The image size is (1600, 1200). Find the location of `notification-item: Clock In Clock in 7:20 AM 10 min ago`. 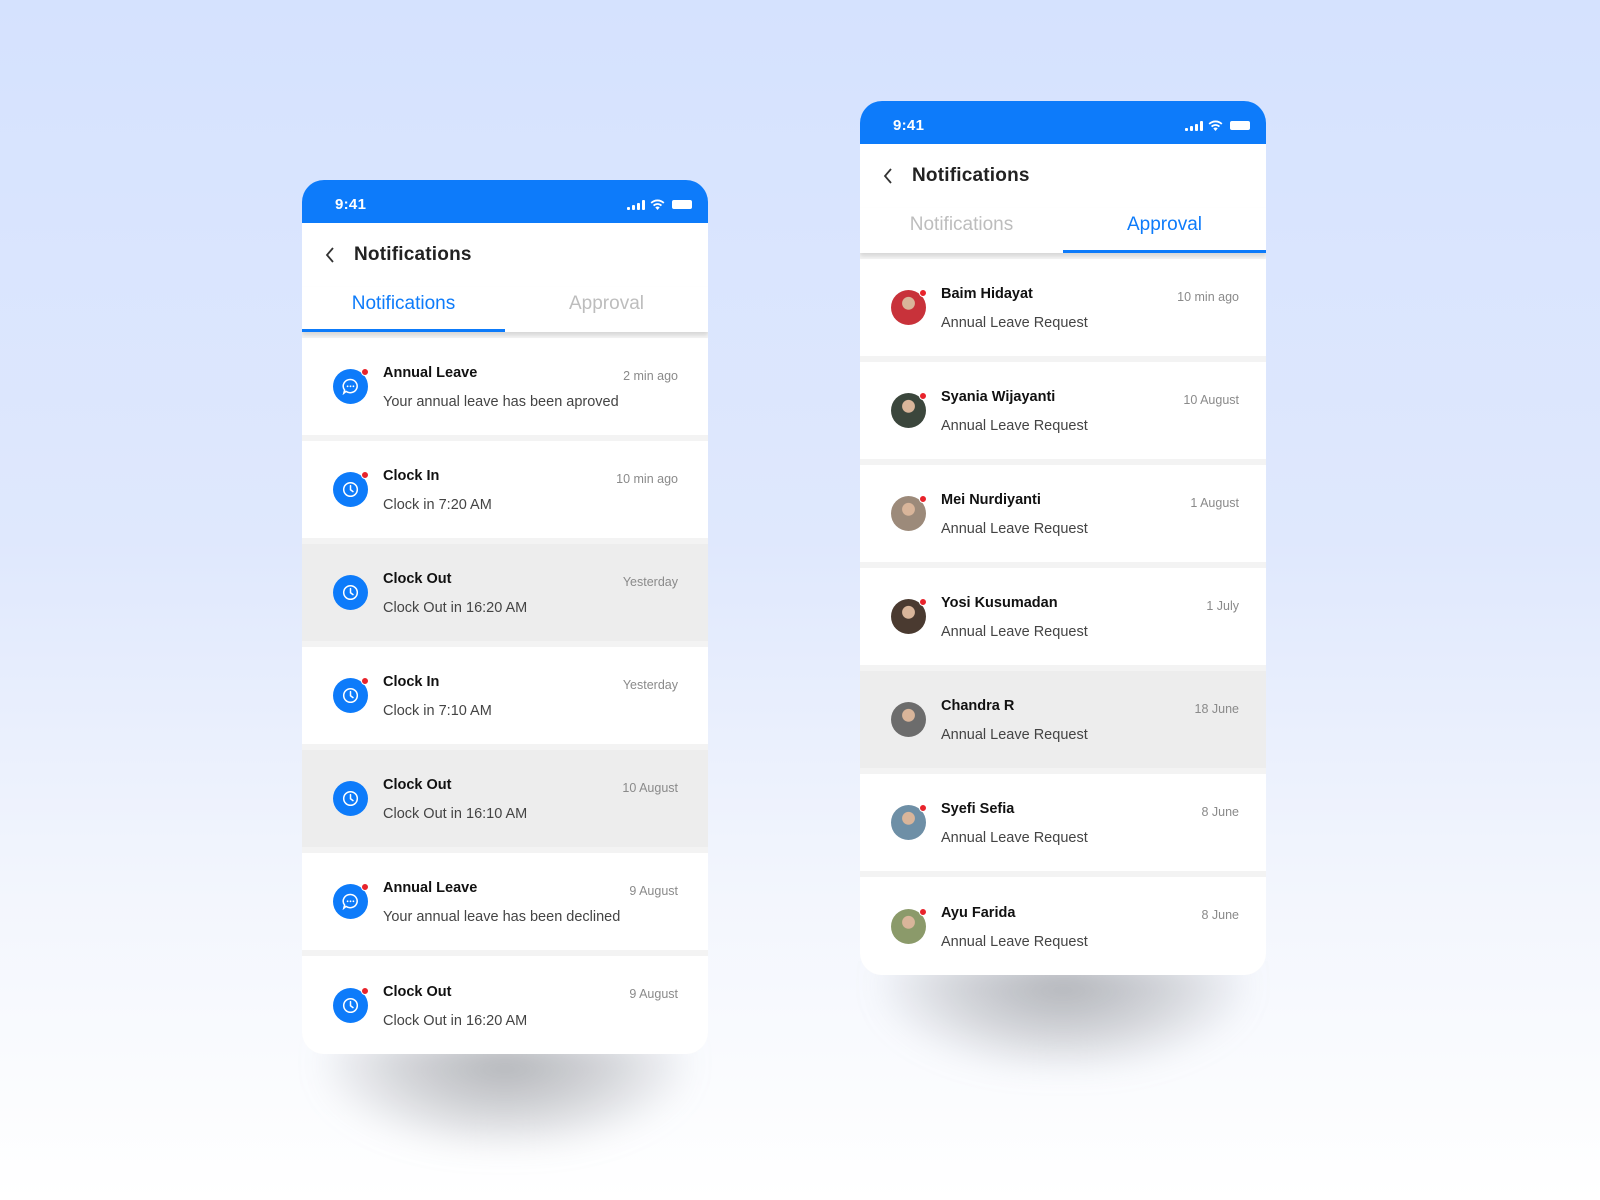

notification-item: Clock In Clock in 7:20 AM 10 min ago is located at coordinates (505, 489).